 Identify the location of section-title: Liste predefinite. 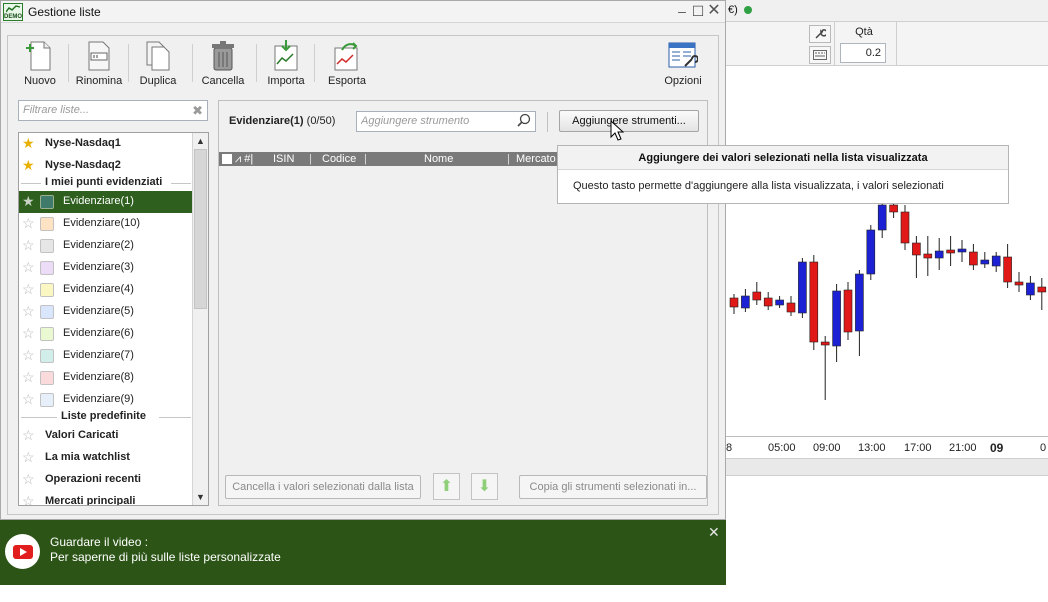
(103, 416).